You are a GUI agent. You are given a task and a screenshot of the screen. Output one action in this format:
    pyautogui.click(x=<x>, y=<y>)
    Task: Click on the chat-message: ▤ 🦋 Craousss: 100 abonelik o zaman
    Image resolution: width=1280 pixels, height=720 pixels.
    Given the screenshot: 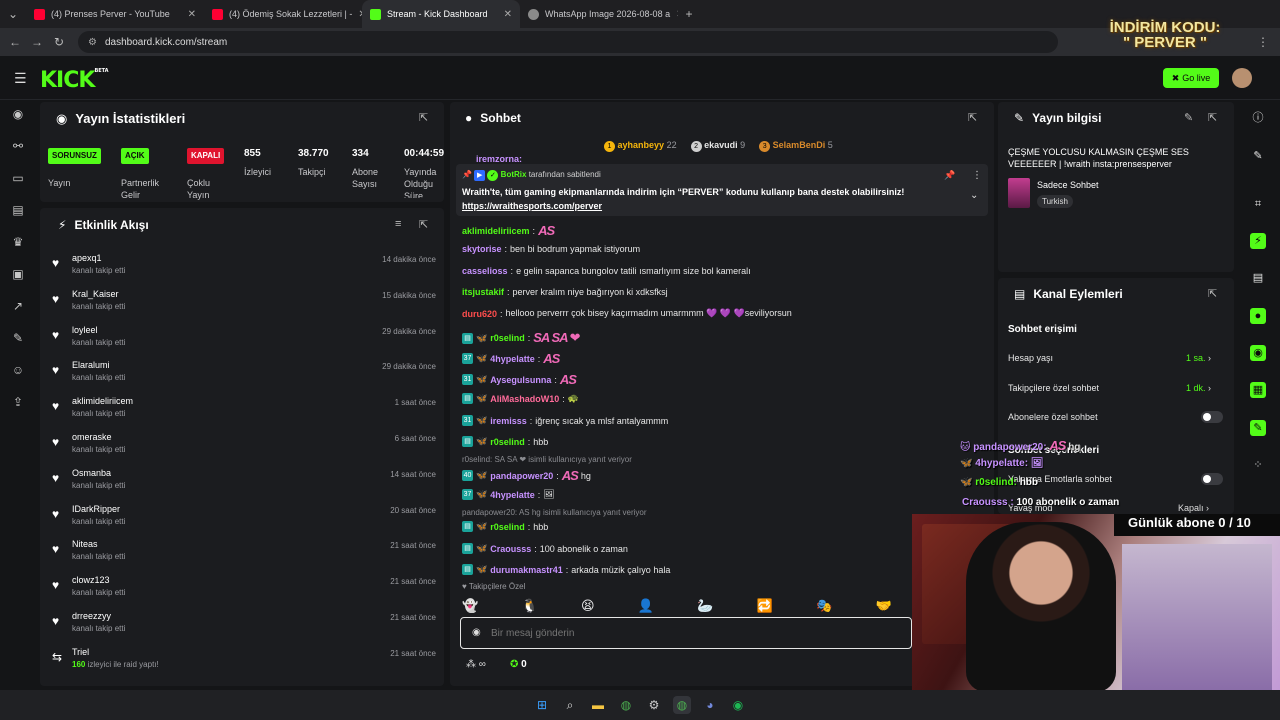 What is the action you would take?
    pyautogui.click(x=545, y=548)
    